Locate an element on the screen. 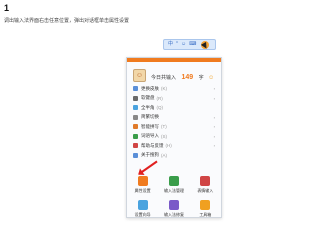 The width and height of the screenshot is (320, 240). tool-grid-row: 设置向导 输入法修复 工具箱 is located at coordinates (174, 209).